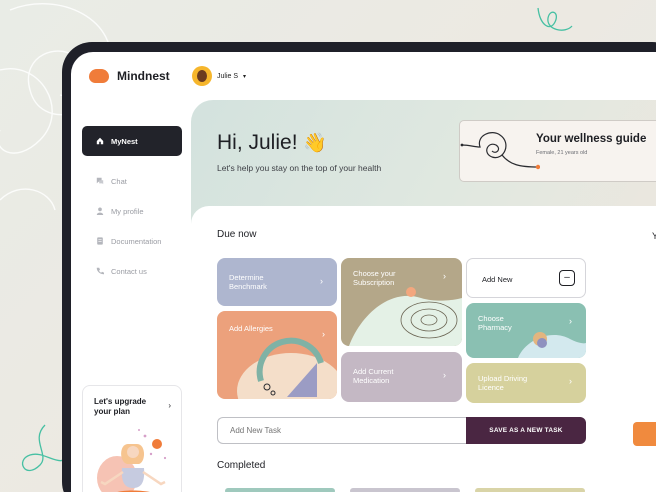 This screenshot has width=656, height=492. What do you see at coordinates (503, 383) in the screenshot?
I see `task-card-label: Upload Driving Licence` at bounding box center [503, 383].